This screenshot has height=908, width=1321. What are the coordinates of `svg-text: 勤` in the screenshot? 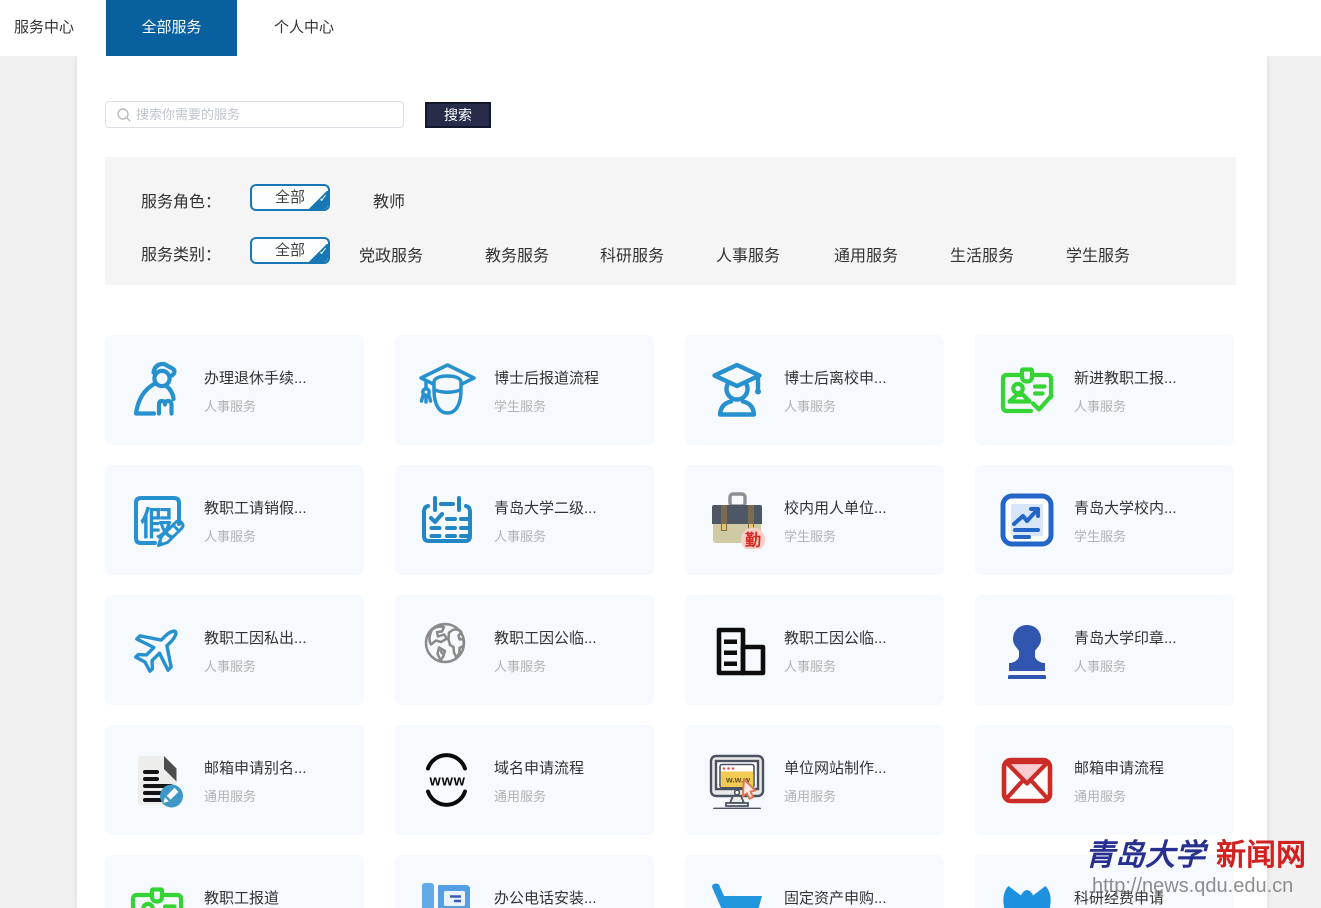 It's located at (753, 540).